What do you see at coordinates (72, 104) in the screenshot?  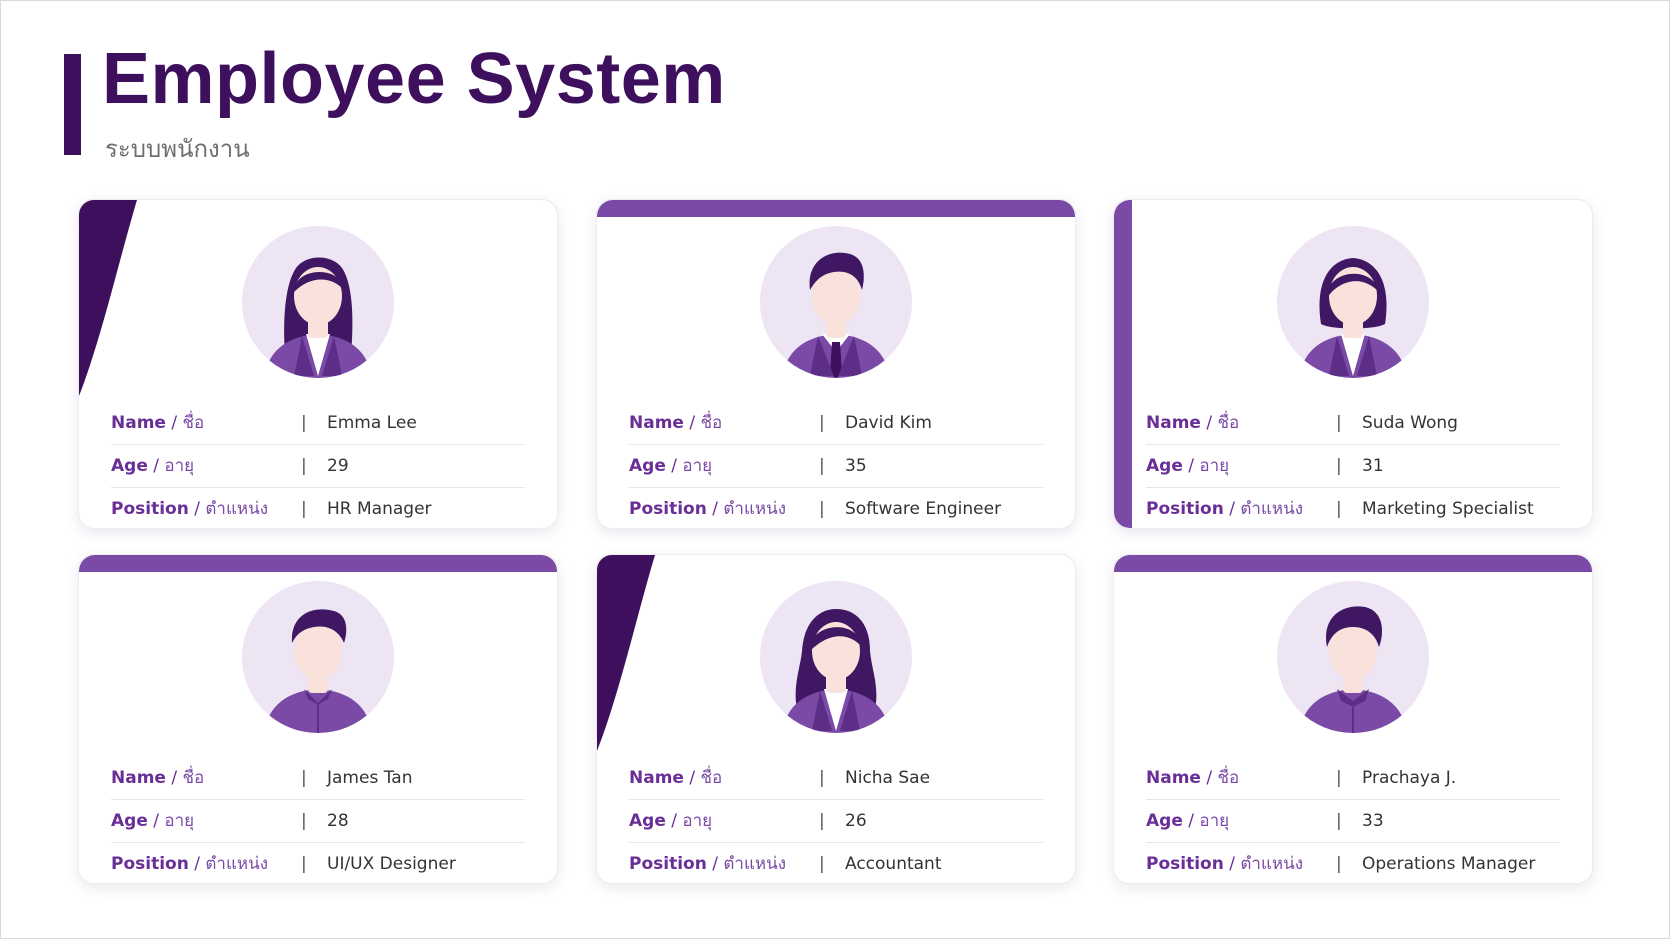 I see `title-accent-bar` at bounding box center [72, 104].